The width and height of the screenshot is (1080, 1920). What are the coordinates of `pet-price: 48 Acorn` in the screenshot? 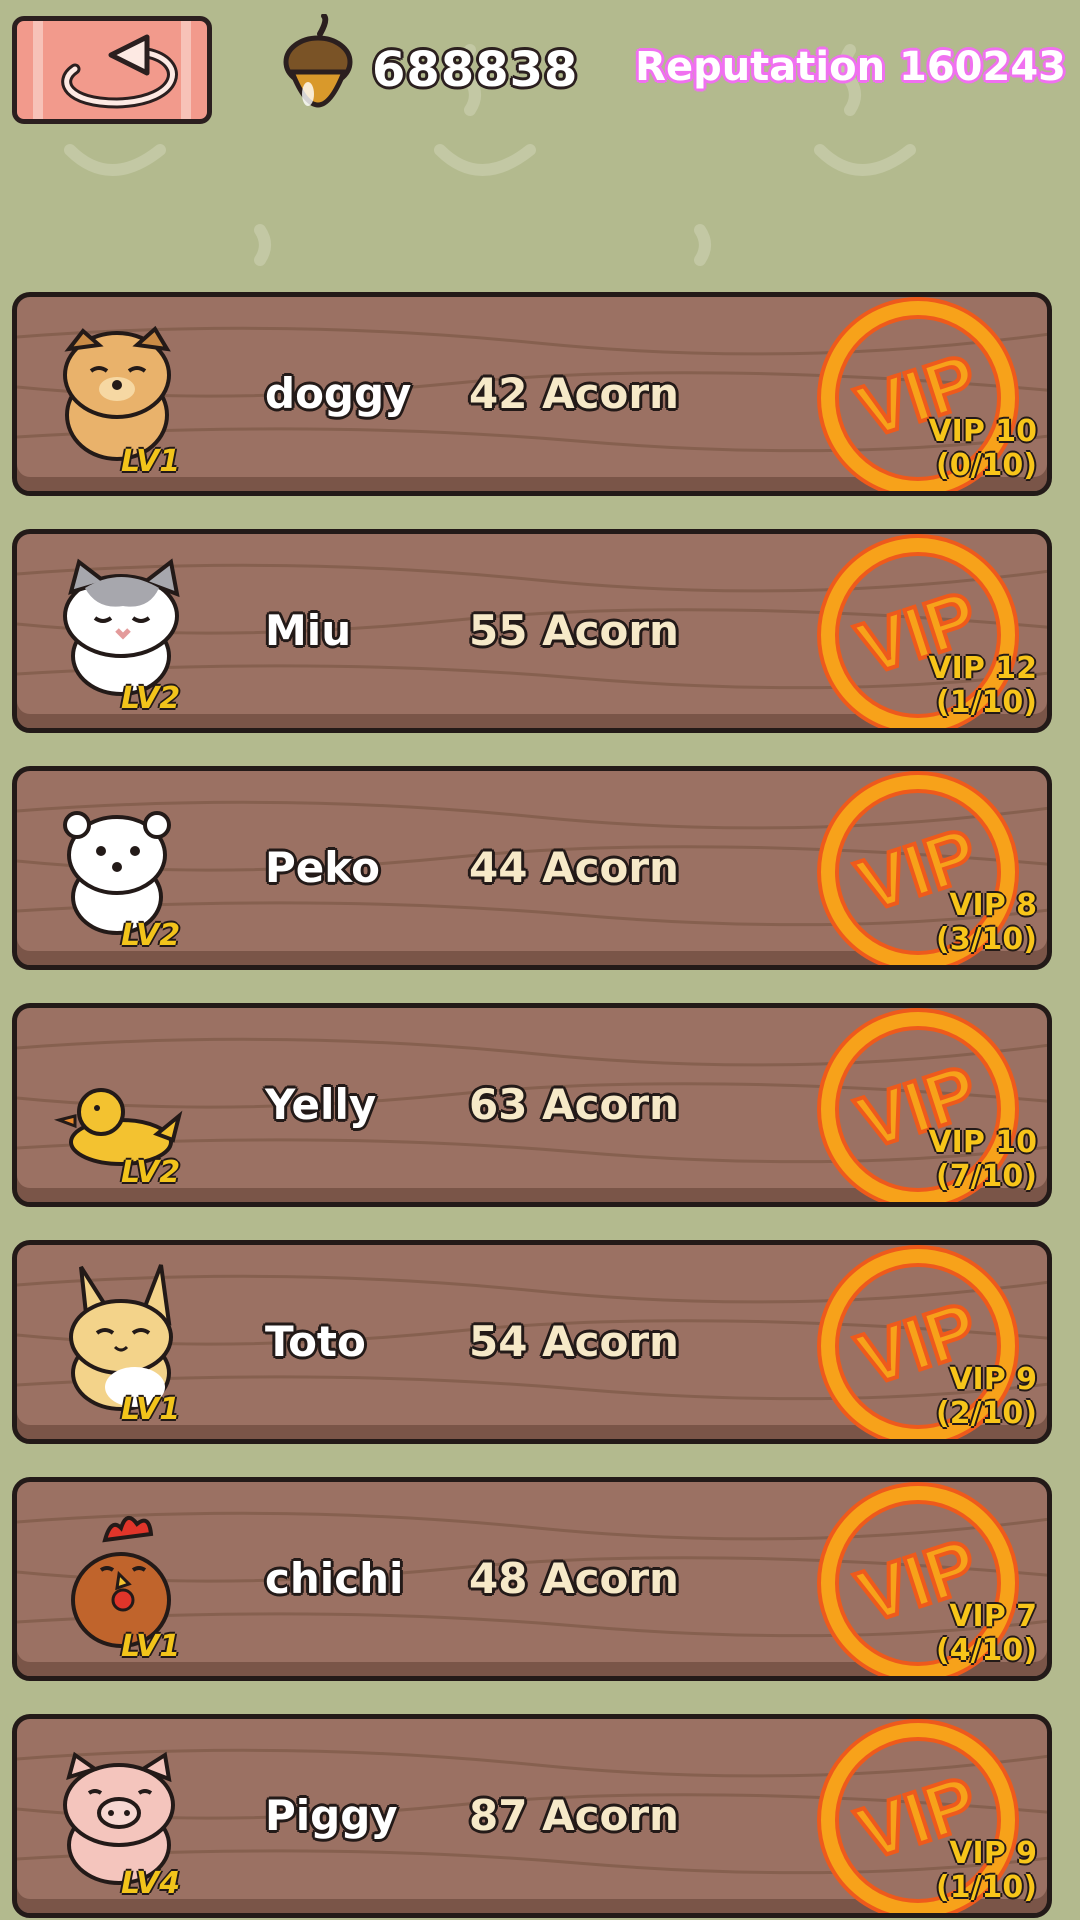 It's located at (574, 1578).